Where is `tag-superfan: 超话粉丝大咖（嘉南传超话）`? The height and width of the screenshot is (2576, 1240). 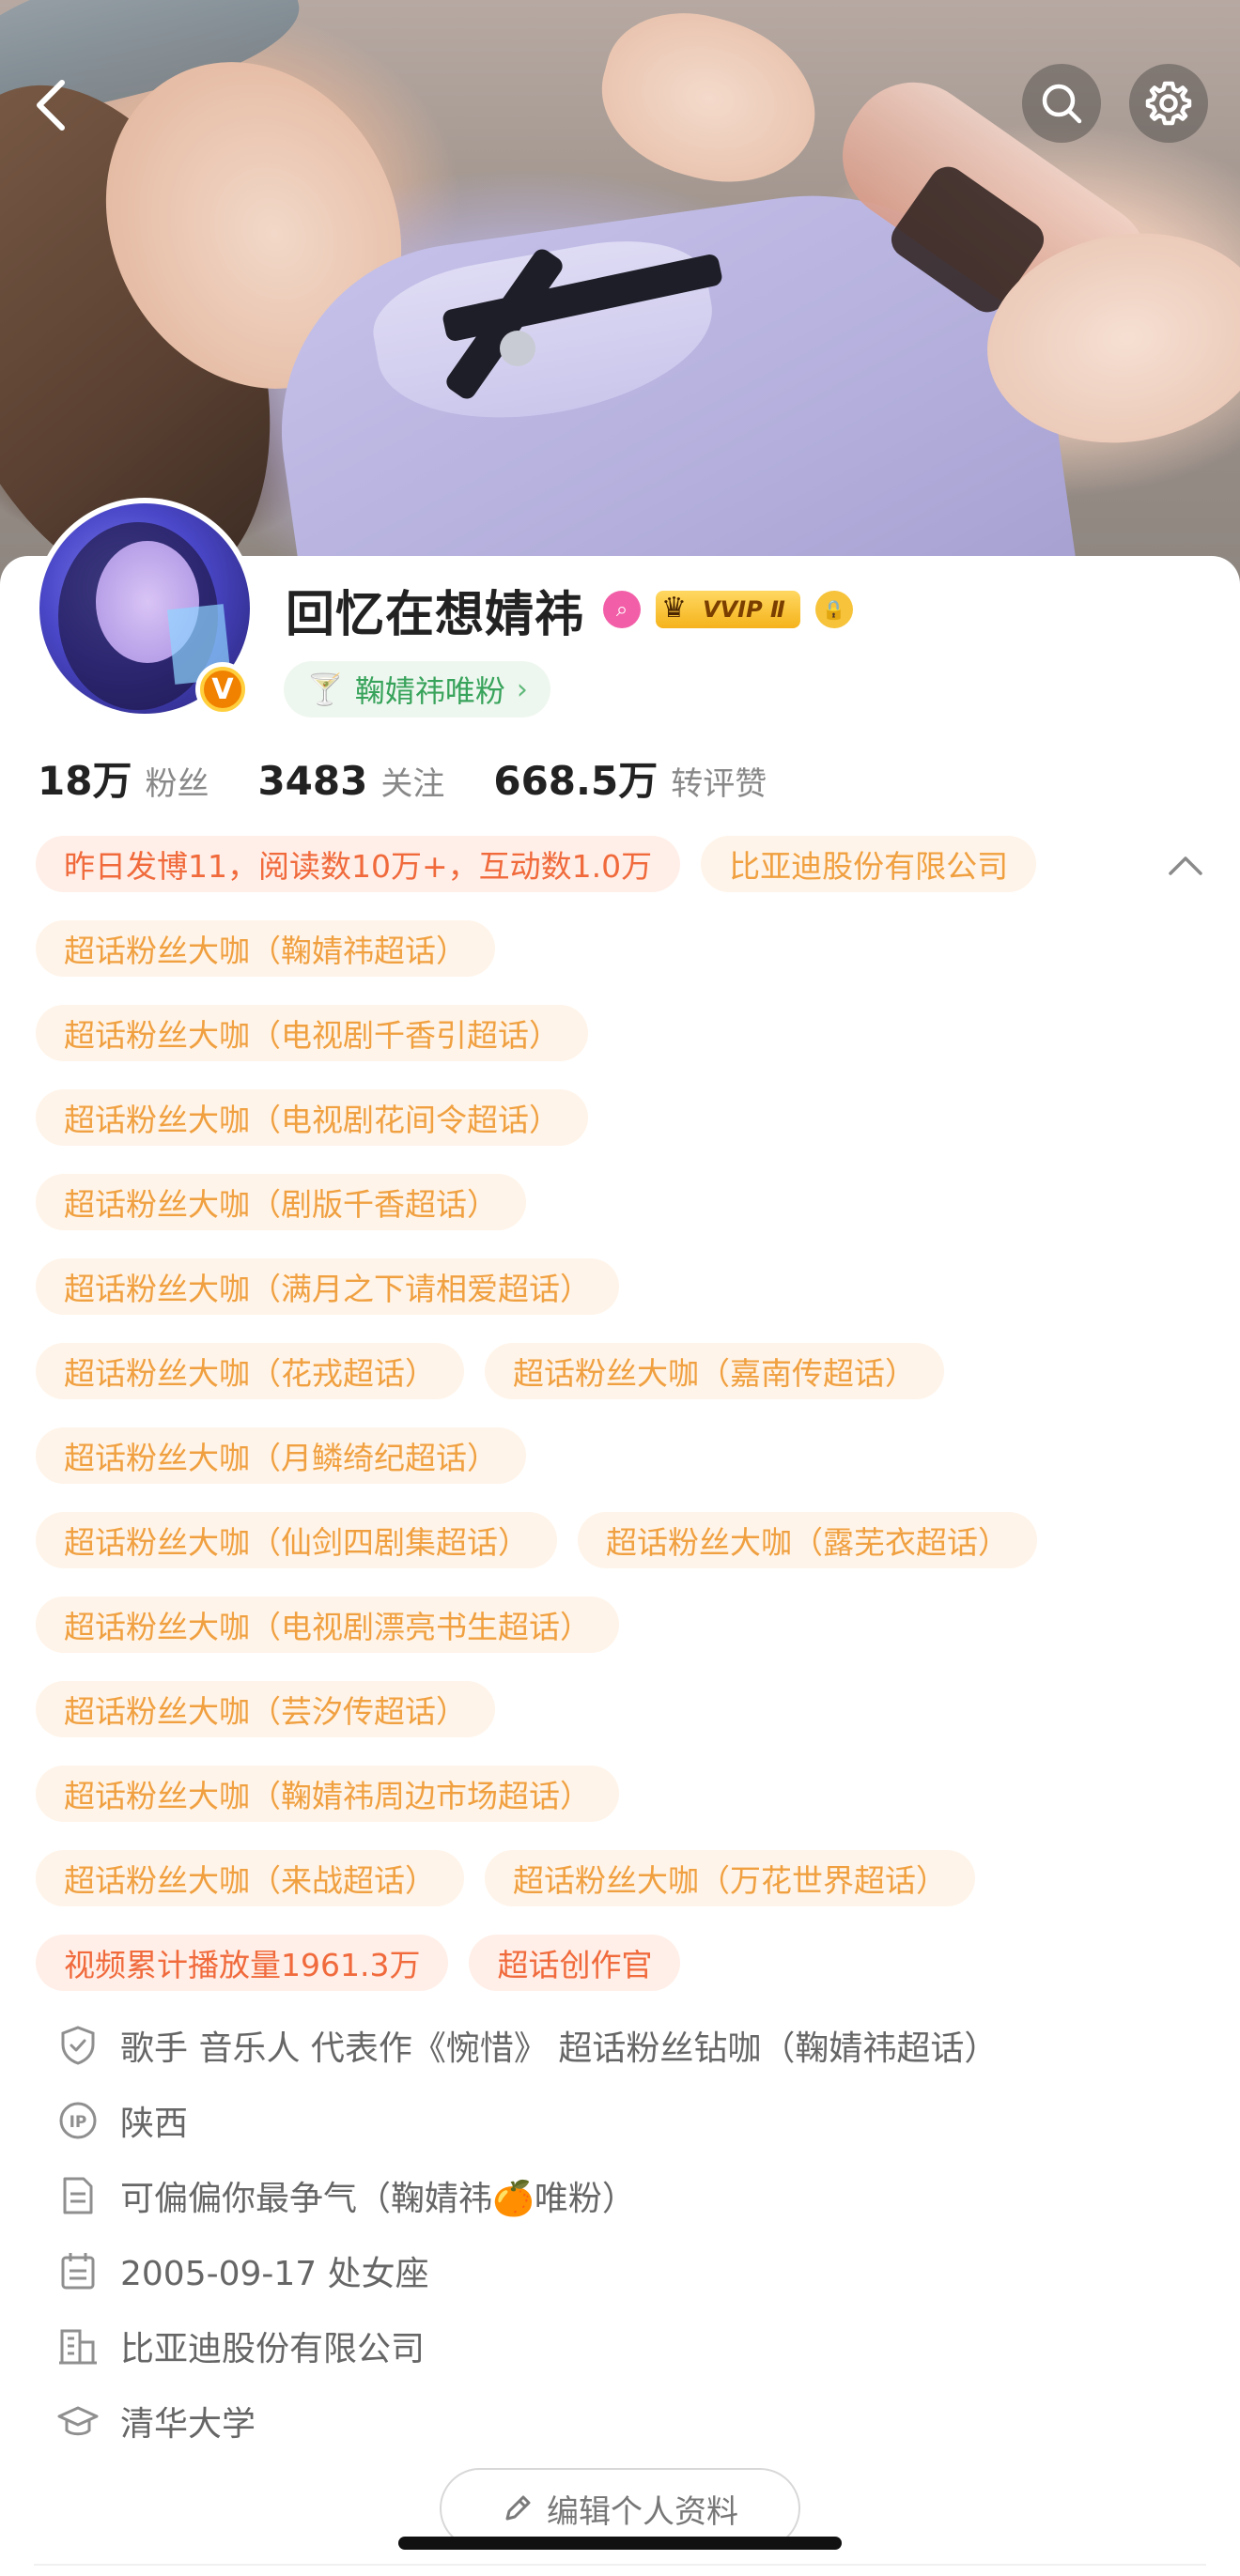 tag-superfan: 超话粉丝大咖（嘉南传超话） is located at coordinates (714, 1371).